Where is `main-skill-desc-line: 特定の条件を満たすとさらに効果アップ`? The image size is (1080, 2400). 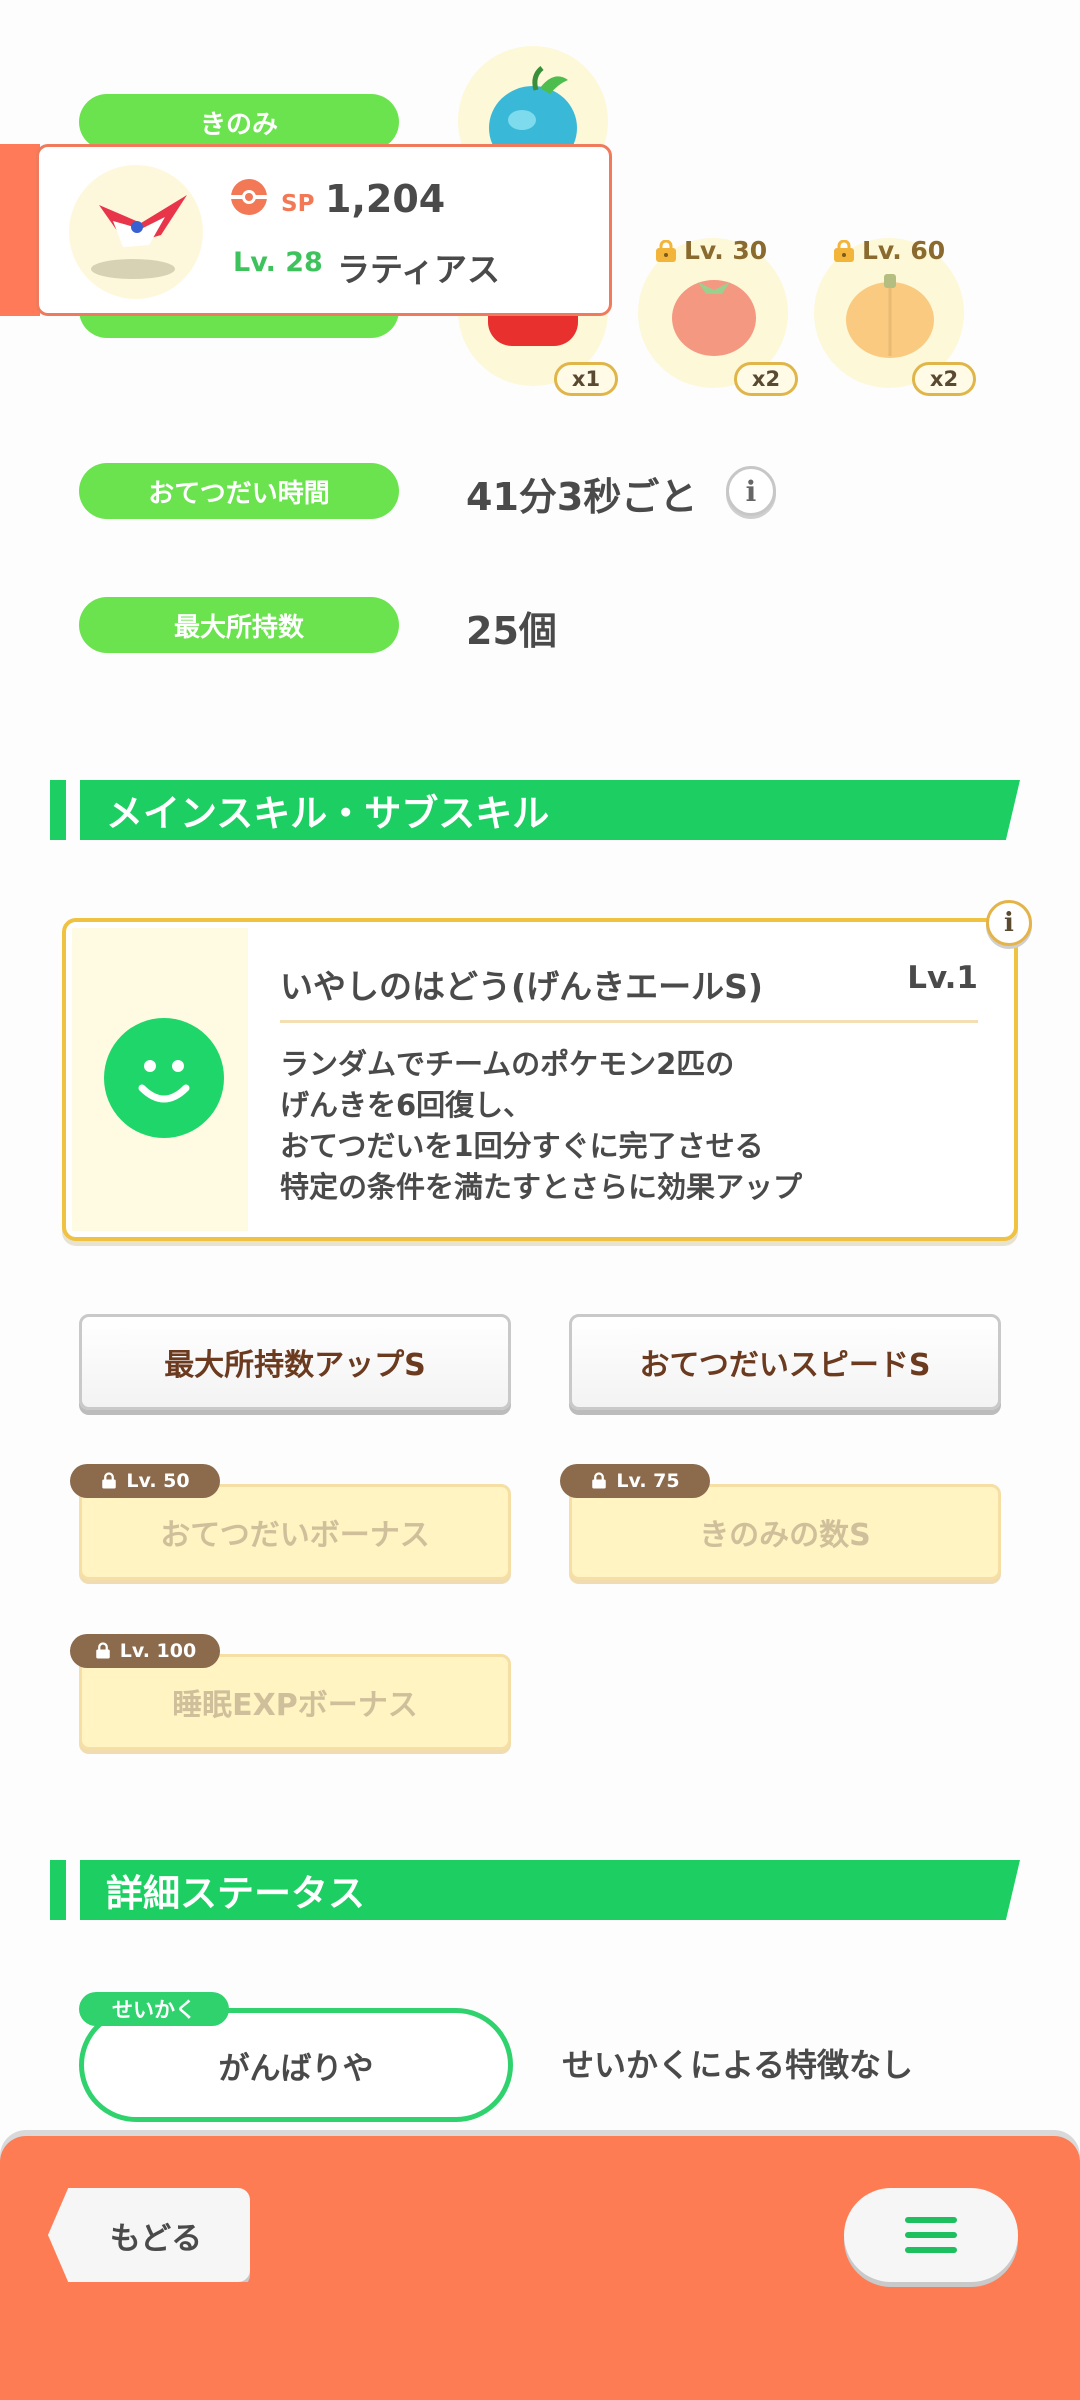 main-skill-desc-line: 特定の条件を満たすとさらに効果アップ is located at coordinates (541, 1187).